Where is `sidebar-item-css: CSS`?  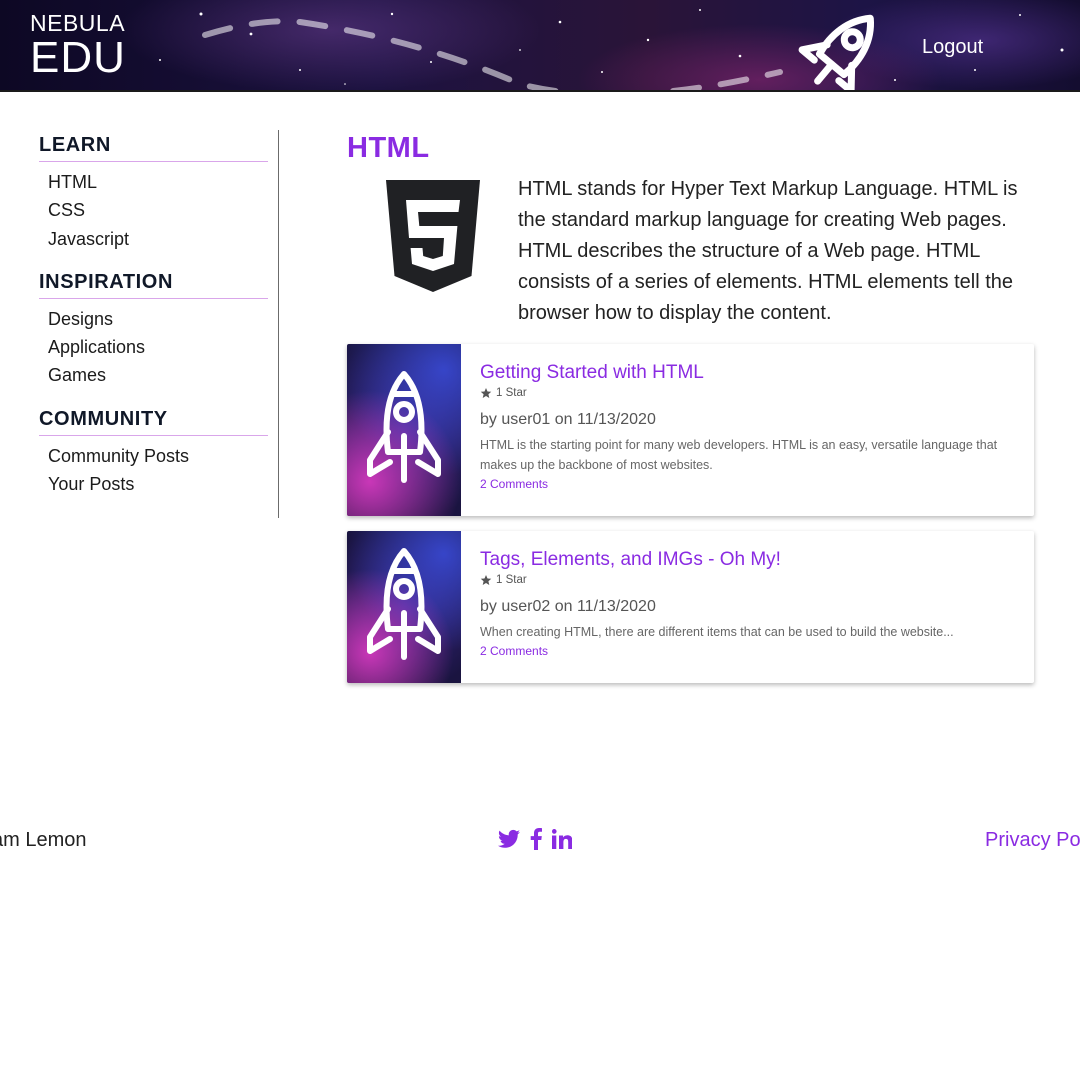
sidebar-item-css: CSS is located at coordinates (163, 214).